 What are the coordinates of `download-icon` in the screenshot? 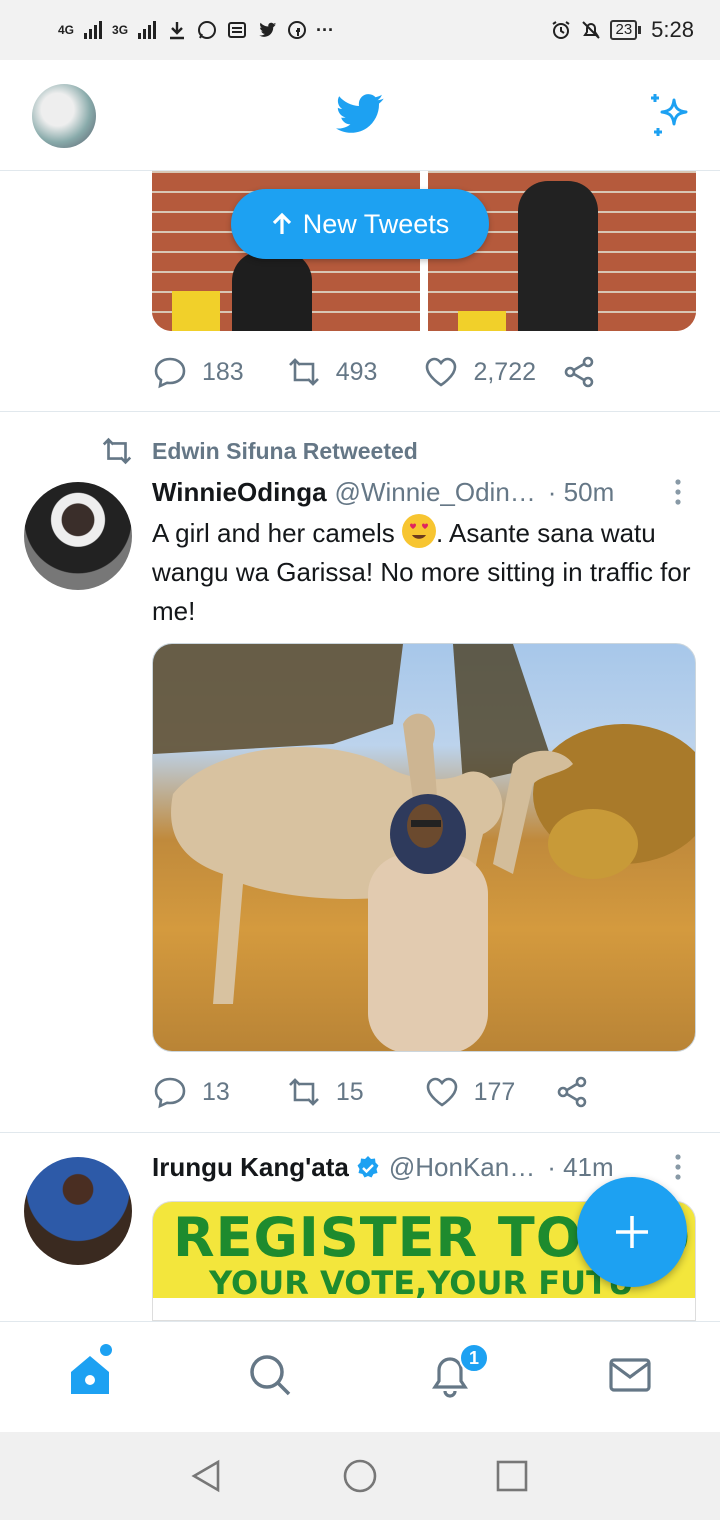 It's located at (177, 31).